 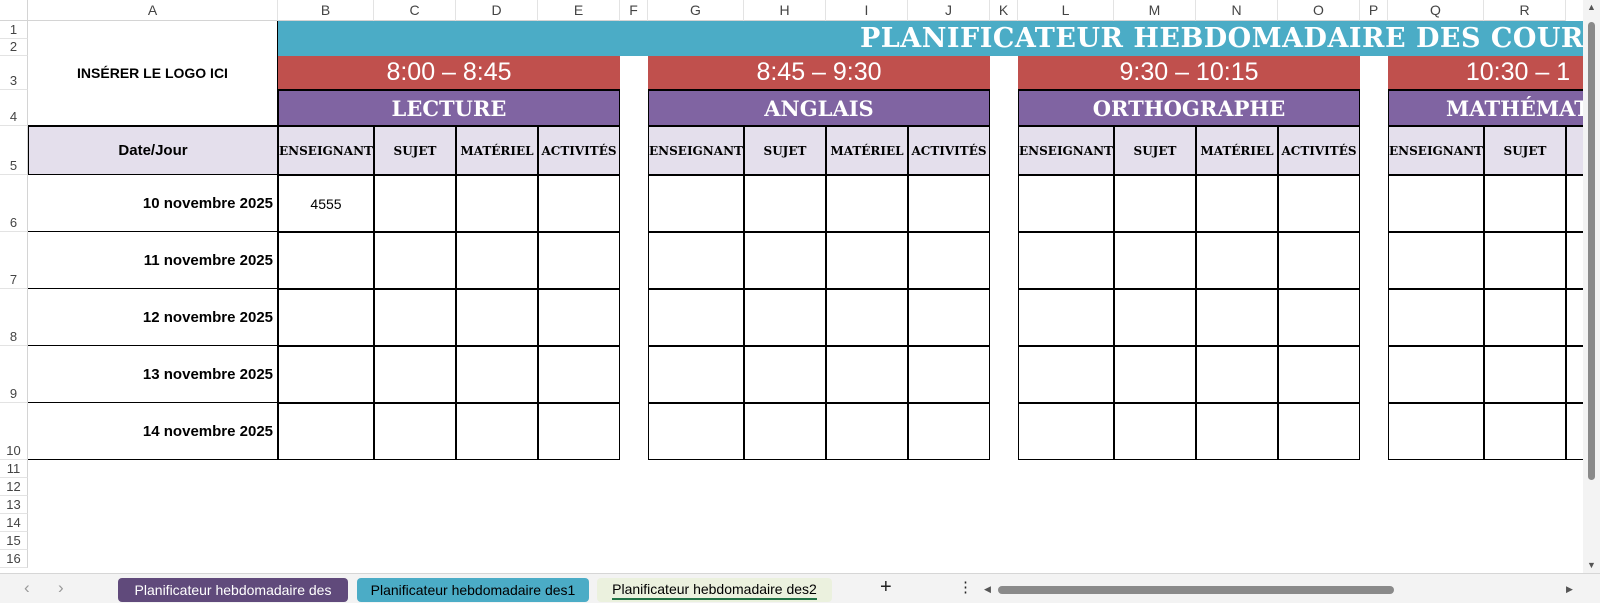 I want to click on sheet-tab-3-active: Planificateur hebdomadaire des2, so click(x=714, y=590).